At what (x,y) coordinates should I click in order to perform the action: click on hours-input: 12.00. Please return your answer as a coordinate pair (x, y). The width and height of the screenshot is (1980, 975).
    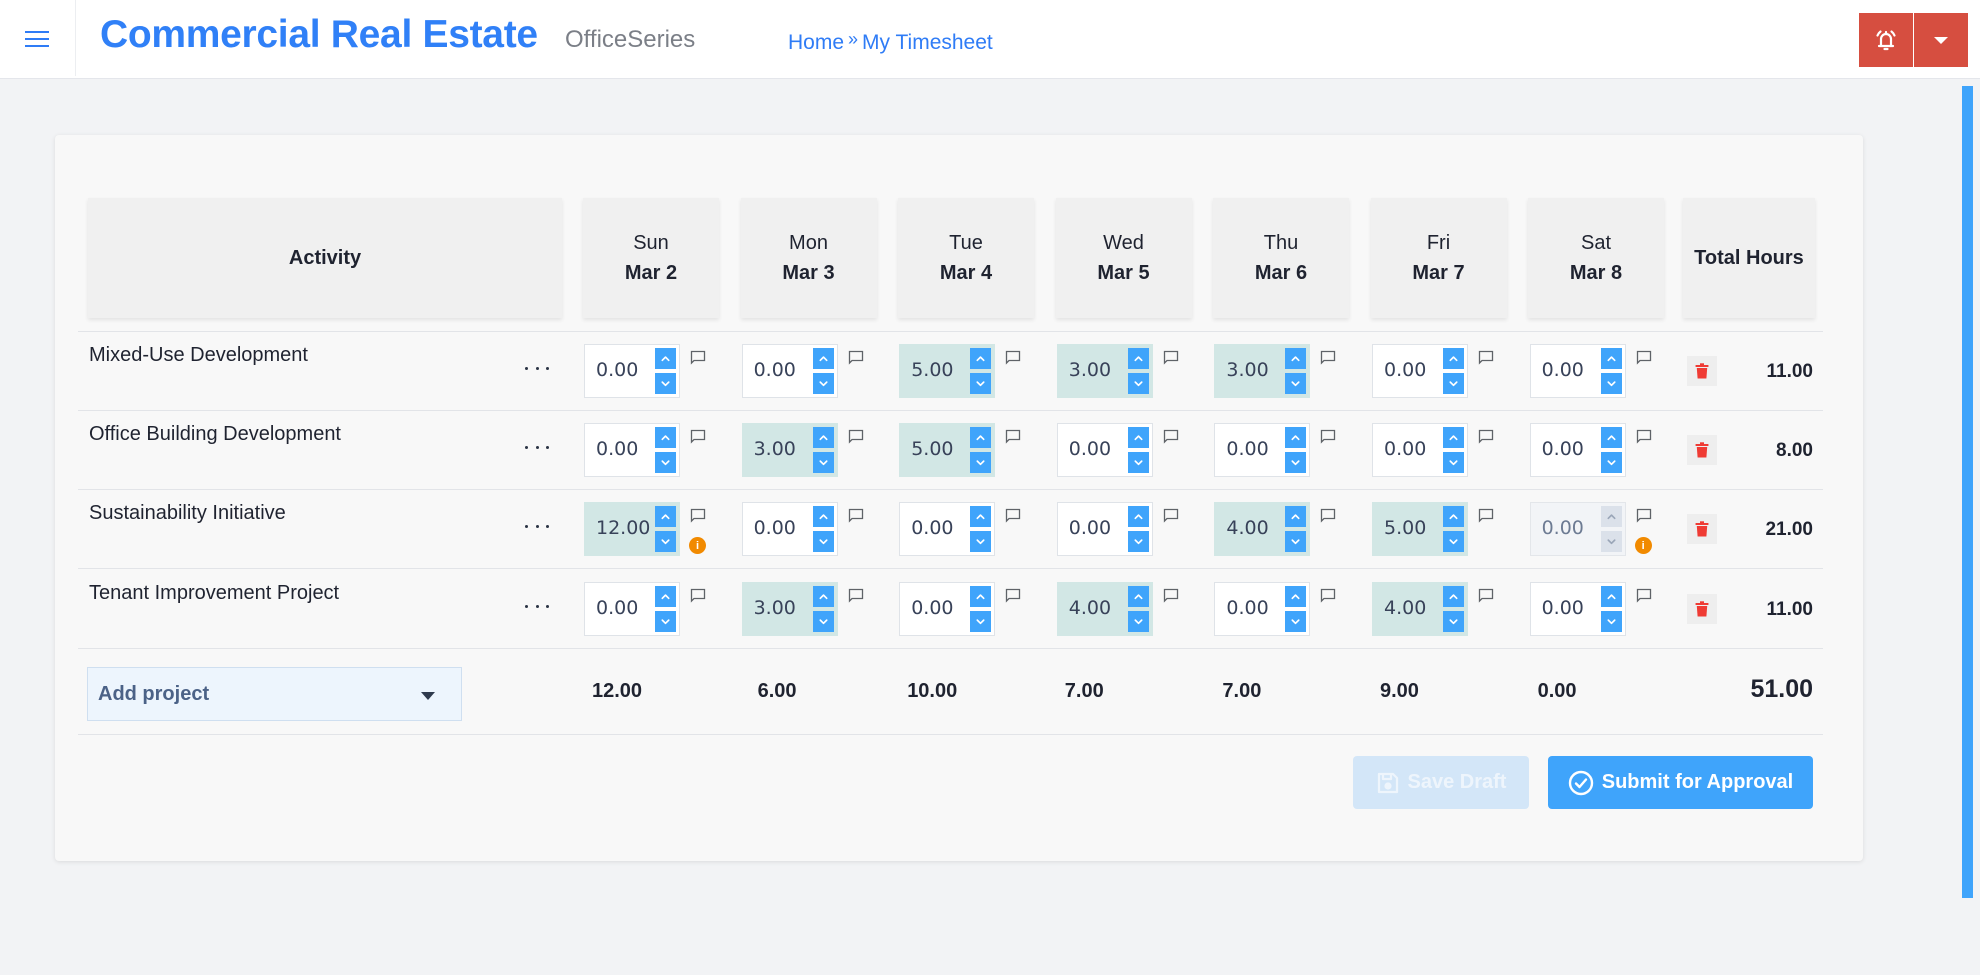
    Looking at the image, I should click on (632, 529).